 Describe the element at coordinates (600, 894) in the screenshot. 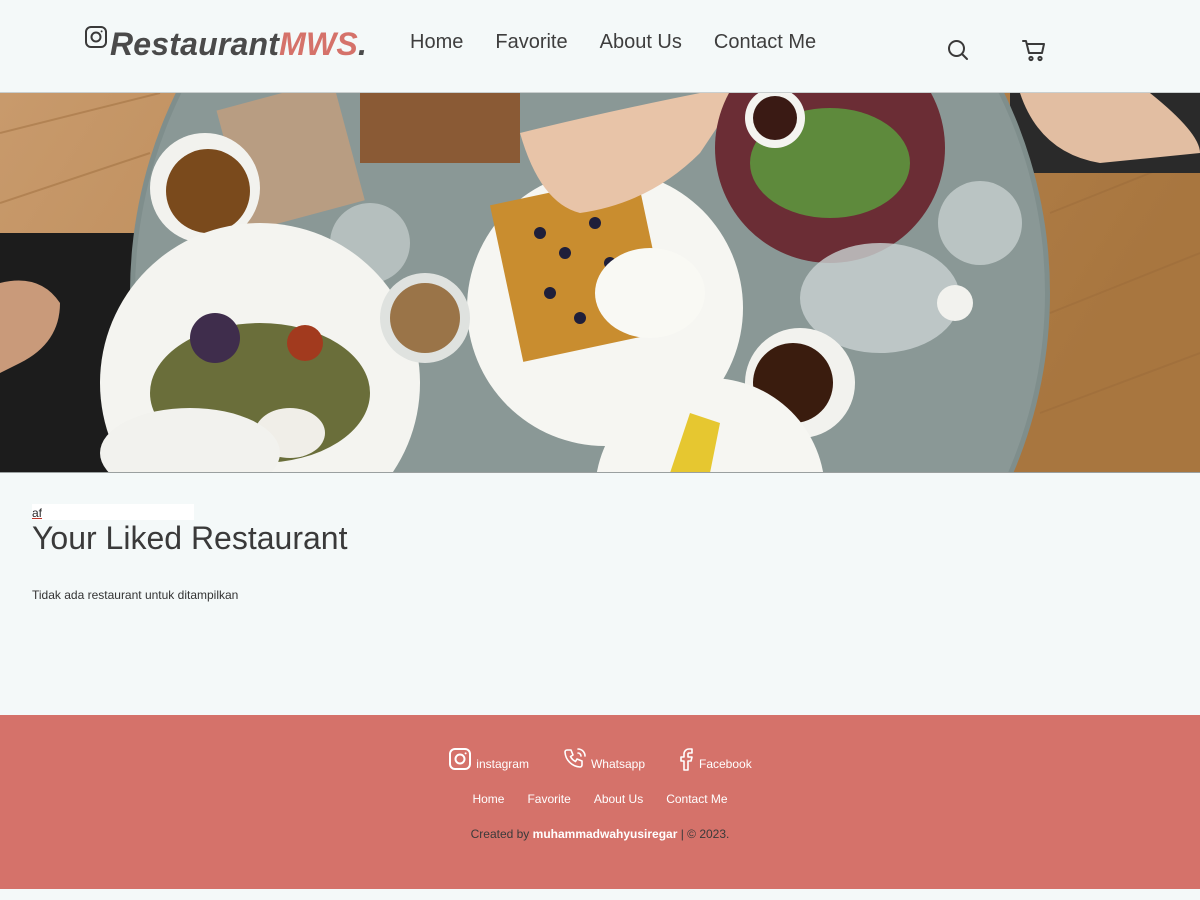

I see `page-bottom-strip` at that location.